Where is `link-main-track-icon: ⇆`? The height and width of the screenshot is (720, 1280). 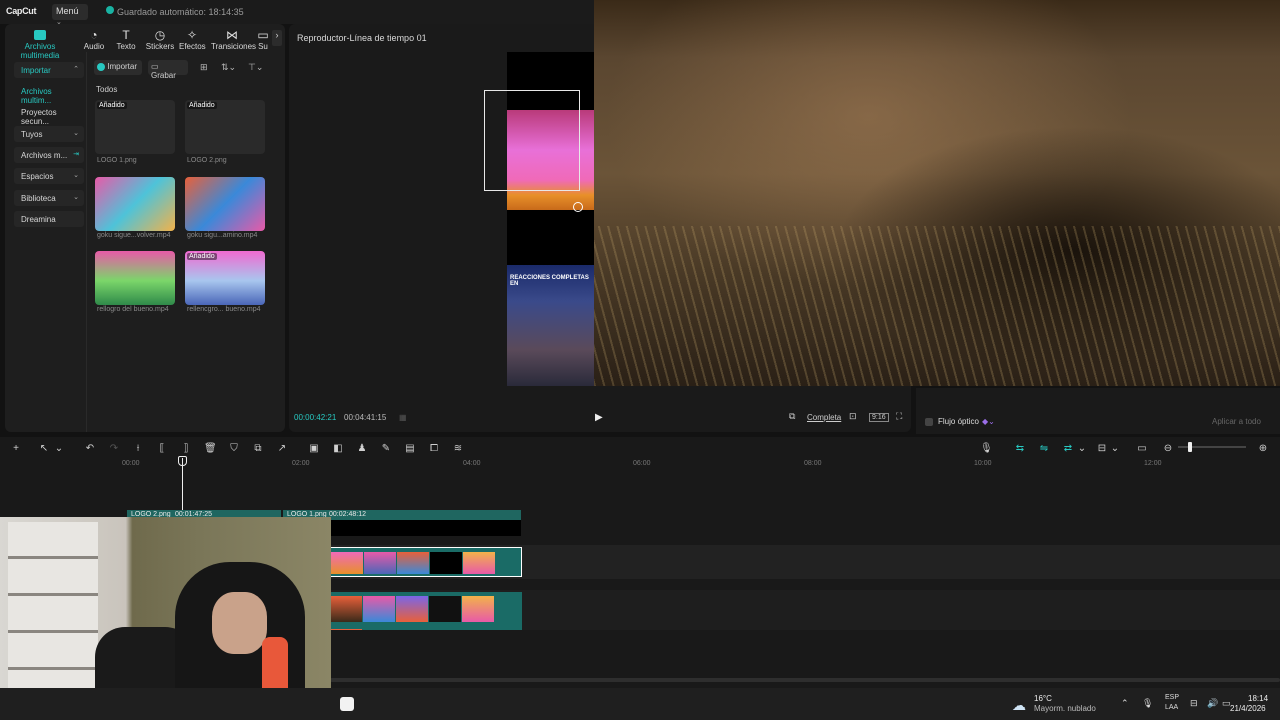 link-main-track-icon: ⇆ is located at coordinates (1020, 448).